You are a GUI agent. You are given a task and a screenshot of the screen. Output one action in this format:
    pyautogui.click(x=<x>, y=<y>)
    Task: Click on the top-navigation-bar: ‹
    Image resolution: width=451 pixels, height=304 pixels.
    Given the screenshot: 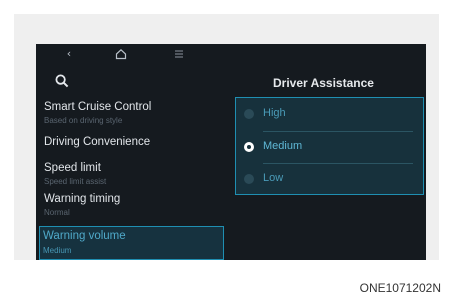 What is the action you would take?
    pyautogui.click(x=231, y=55)
    